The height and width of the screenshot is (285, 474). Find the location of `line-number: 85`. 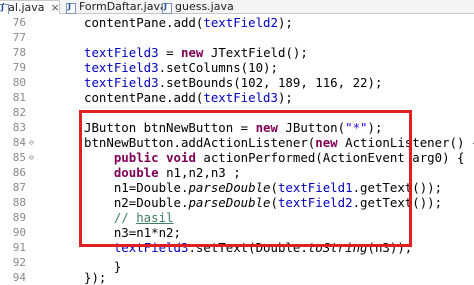

line-number: 85 is located at coordinates (19, 157).